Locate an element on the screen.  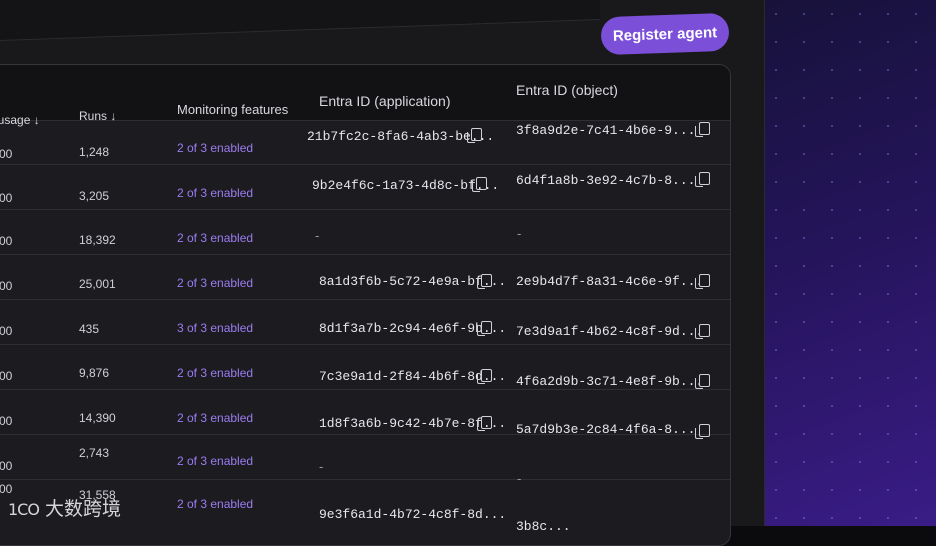
monitoring-link: 3 of 3 enabled is located at coordinates (215, 328).